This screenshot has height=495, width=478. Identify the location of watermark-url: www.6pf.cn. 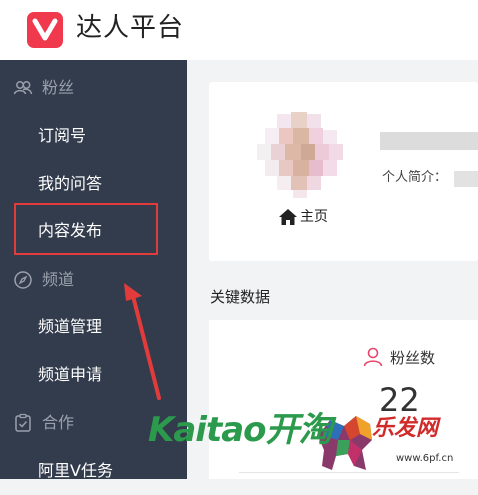
(425, 458).